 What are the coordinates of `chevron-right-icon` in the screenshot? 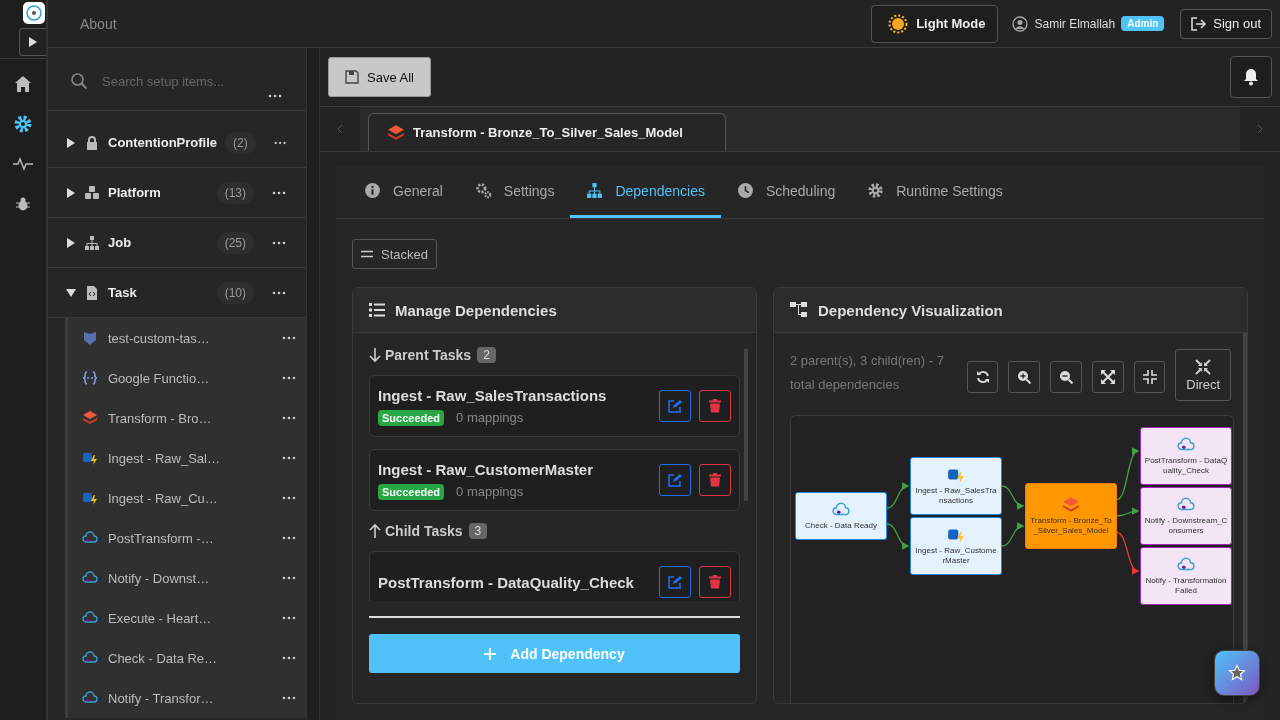 It's located at (1260, 129).